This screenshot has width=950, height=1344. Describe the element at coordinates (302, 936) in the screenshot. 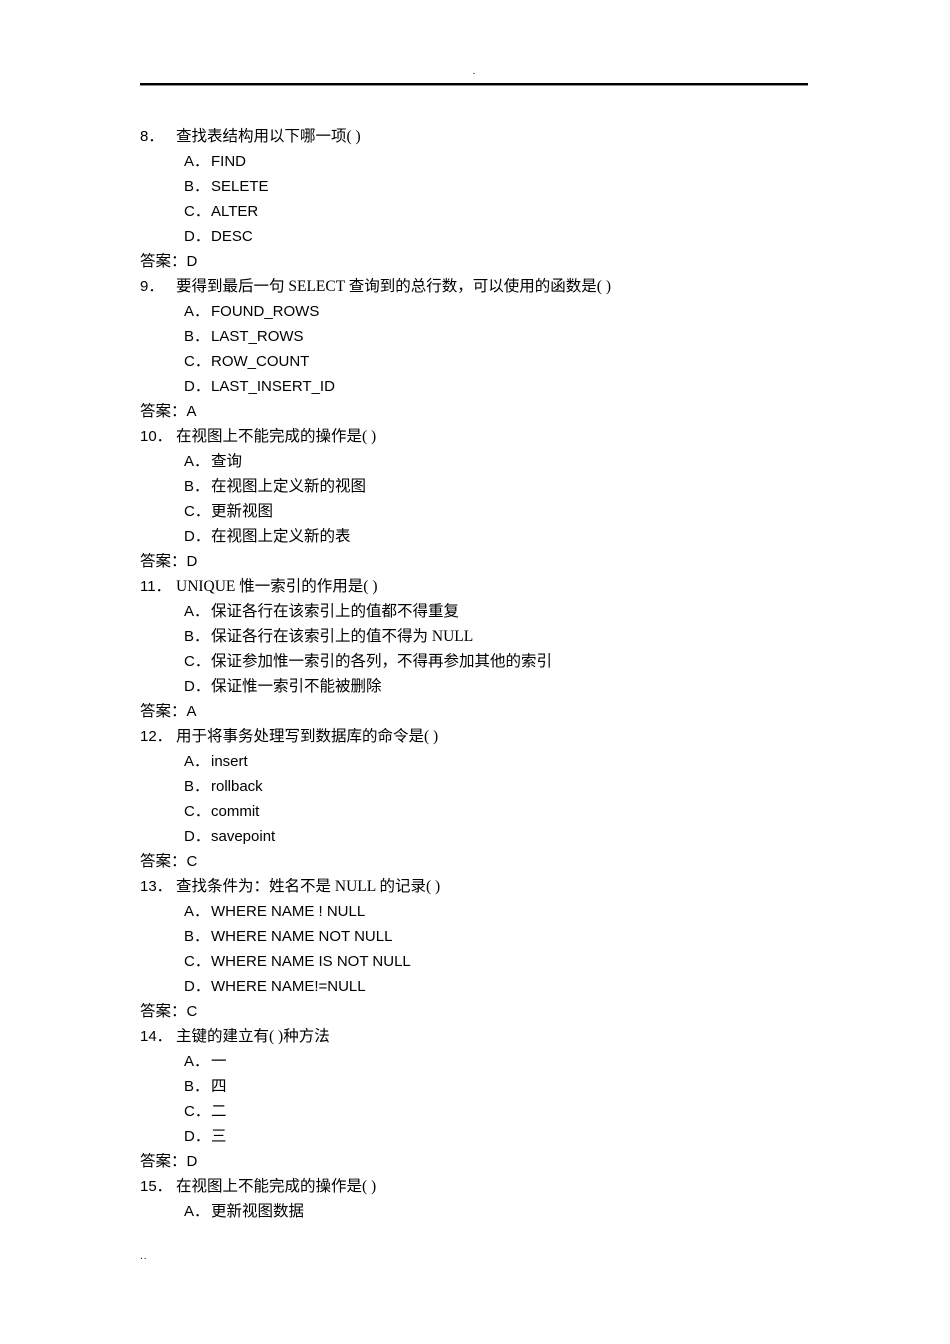

I see `option-text: WHERE NAME NOT NULL` at that location.